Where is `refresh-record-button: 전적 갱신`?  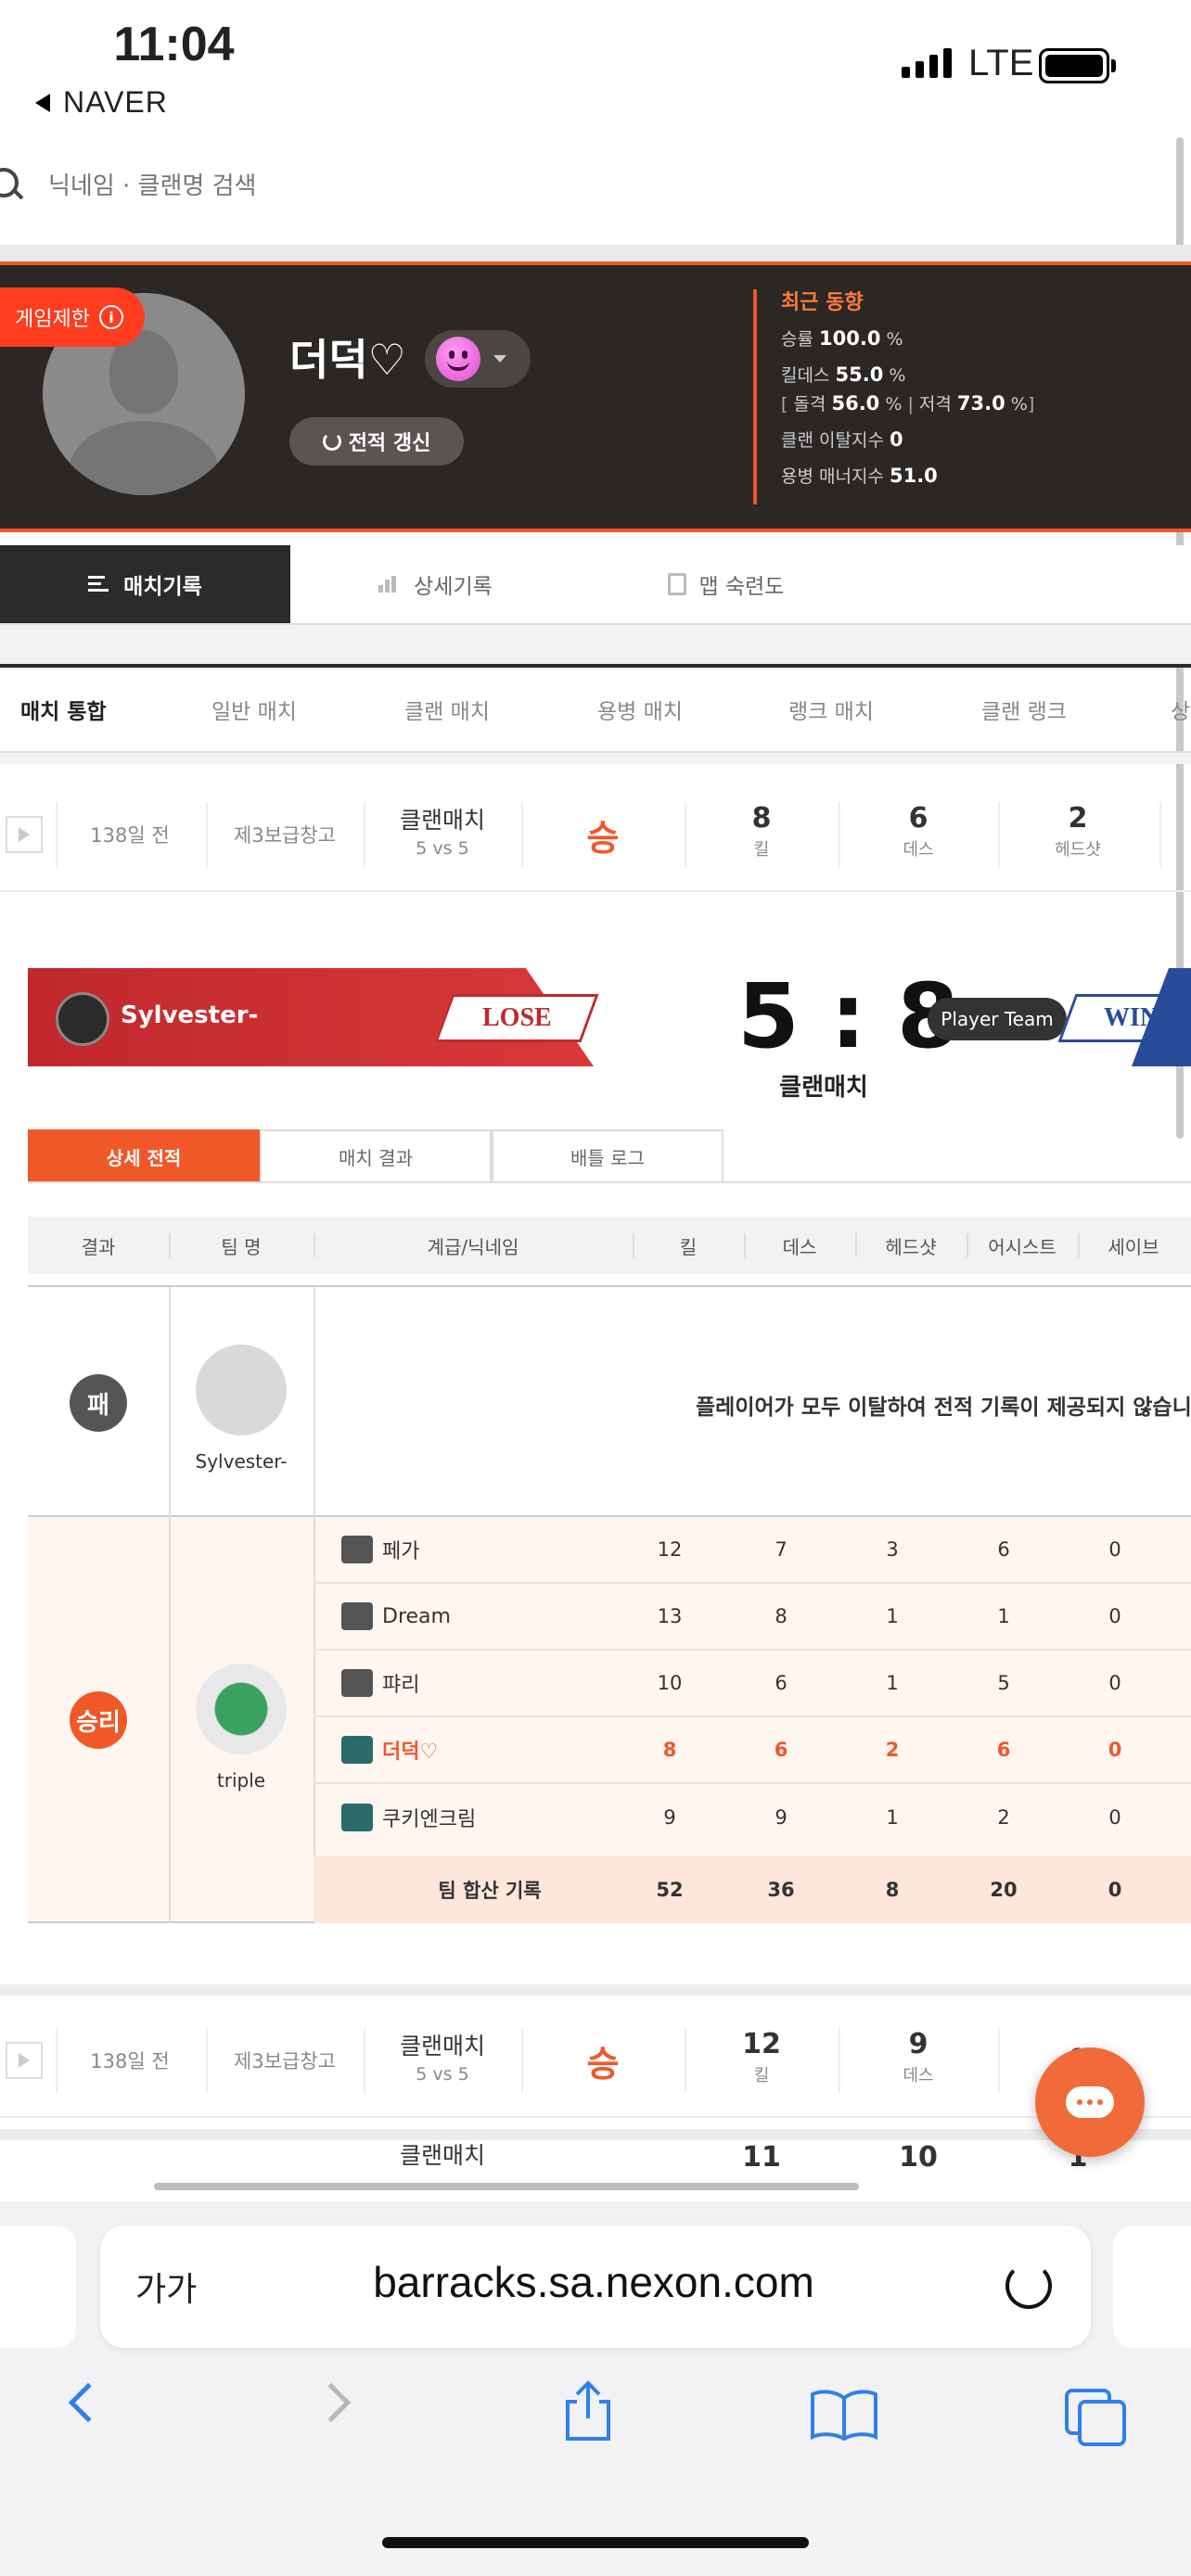
refresh-record-button: 전적 갱신 is located at coordinates (376, 441).